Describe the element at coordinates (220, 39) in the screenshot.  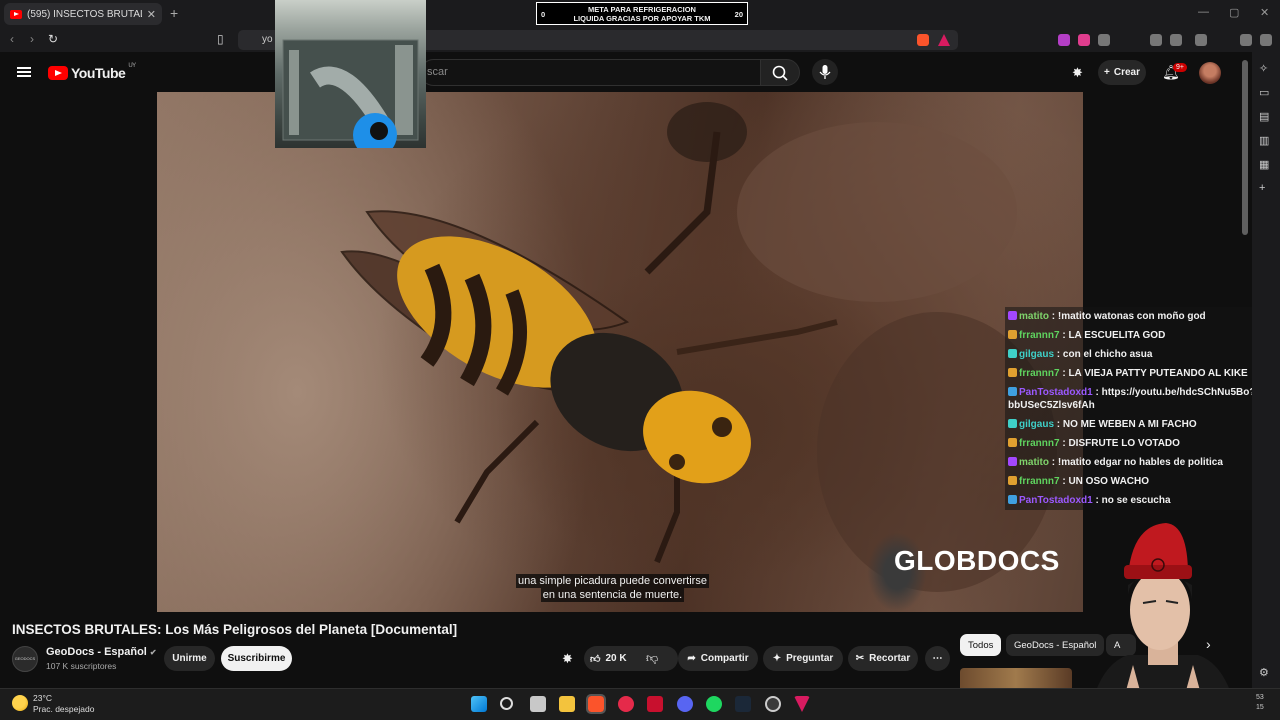
I see `bookmark-icon: ▯` at that location.